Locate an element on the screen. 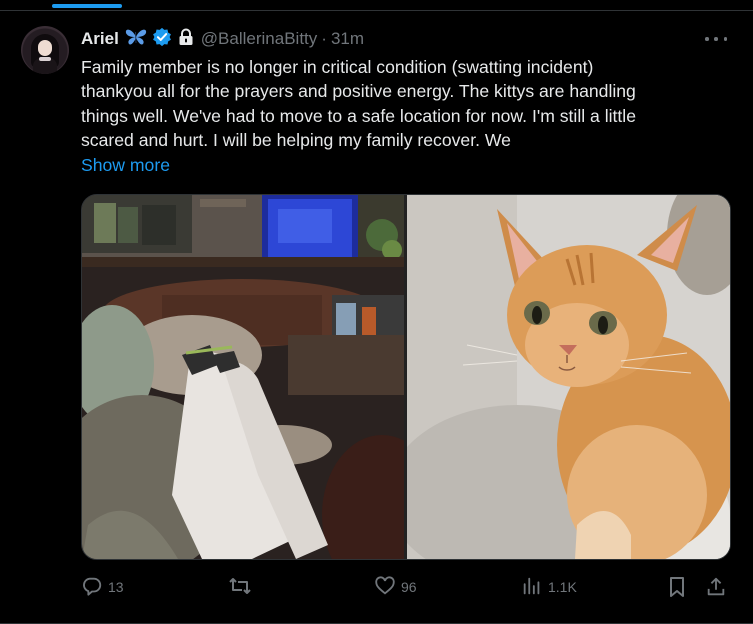  repost-icon is located at coordinates (240, 587).